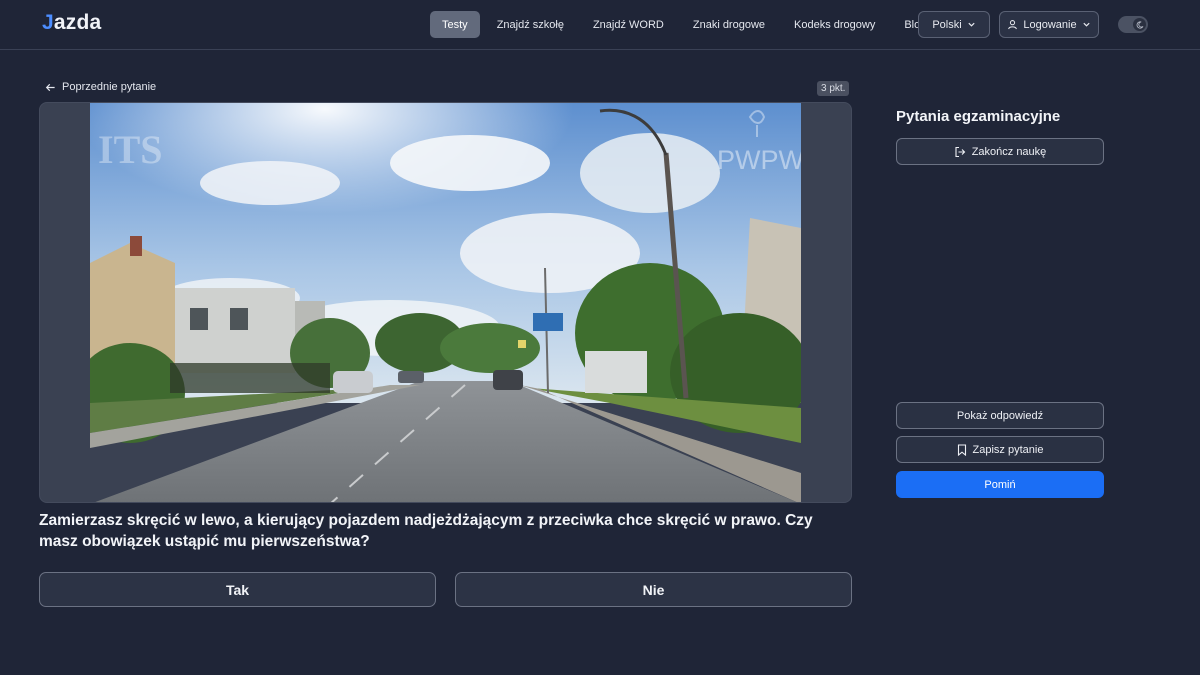 This screenshot has height=675, width=1200. I want to click on nav-item-traffic-code: Kodeks drogowy, so click(834, 24).